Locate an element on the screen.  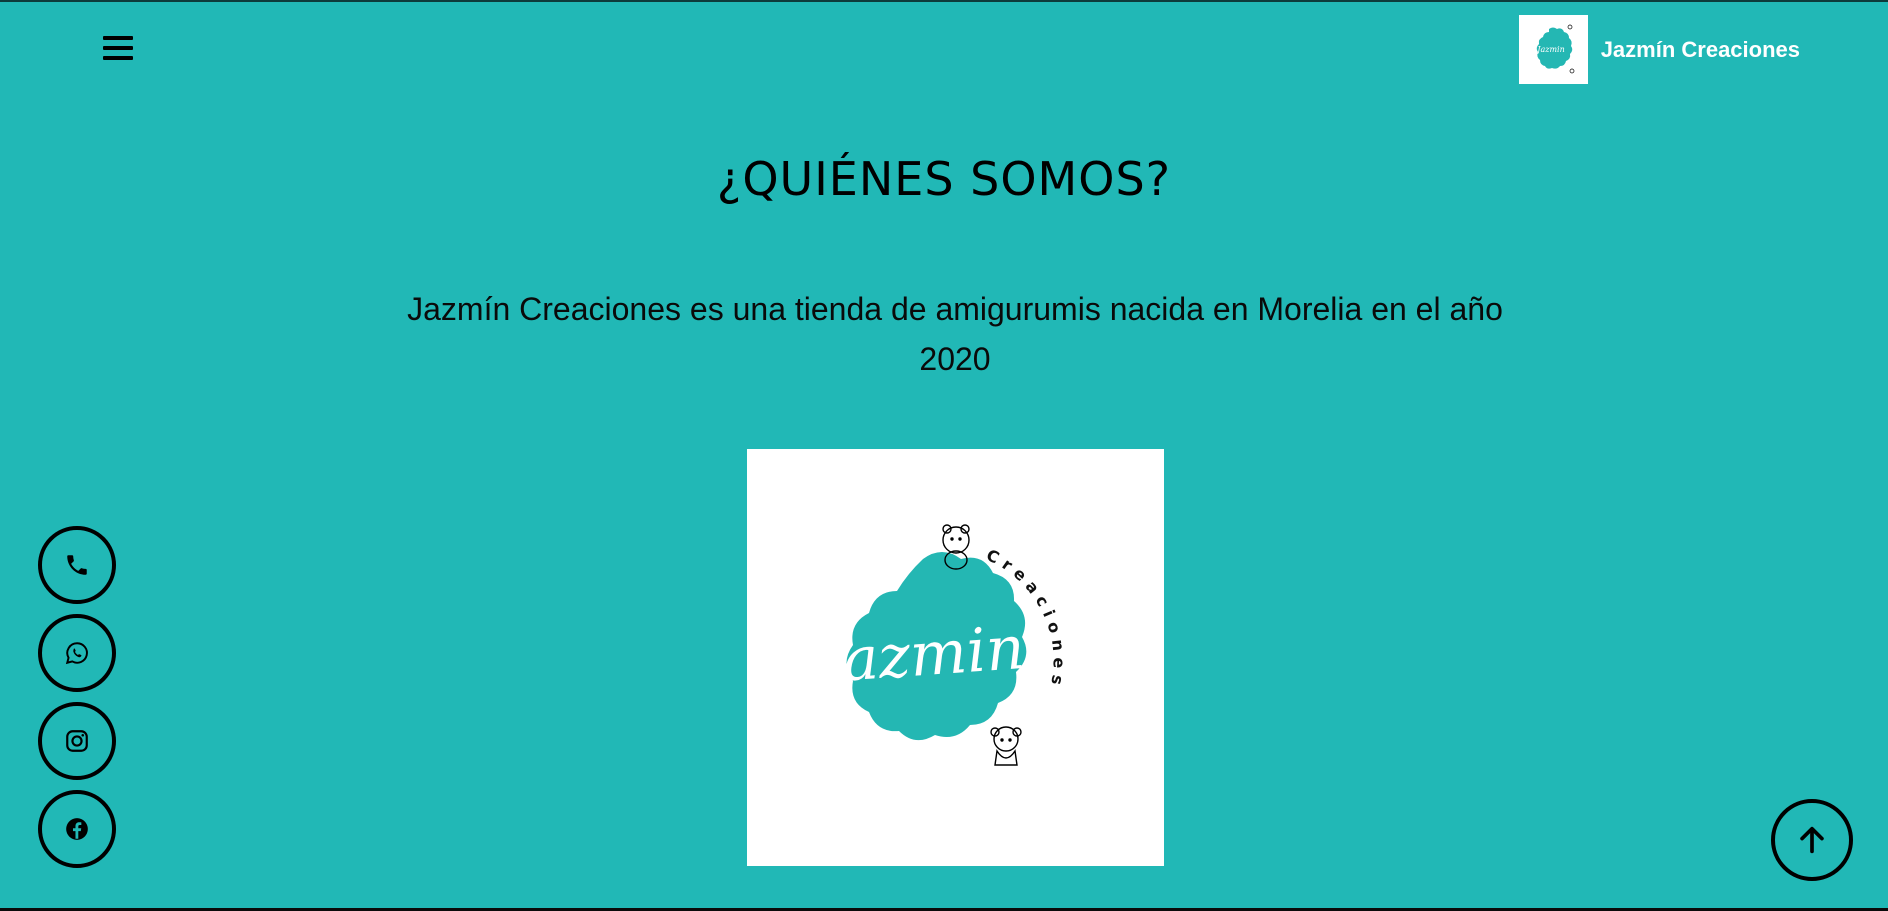
instagram-button is located at coordinates (77, 741).